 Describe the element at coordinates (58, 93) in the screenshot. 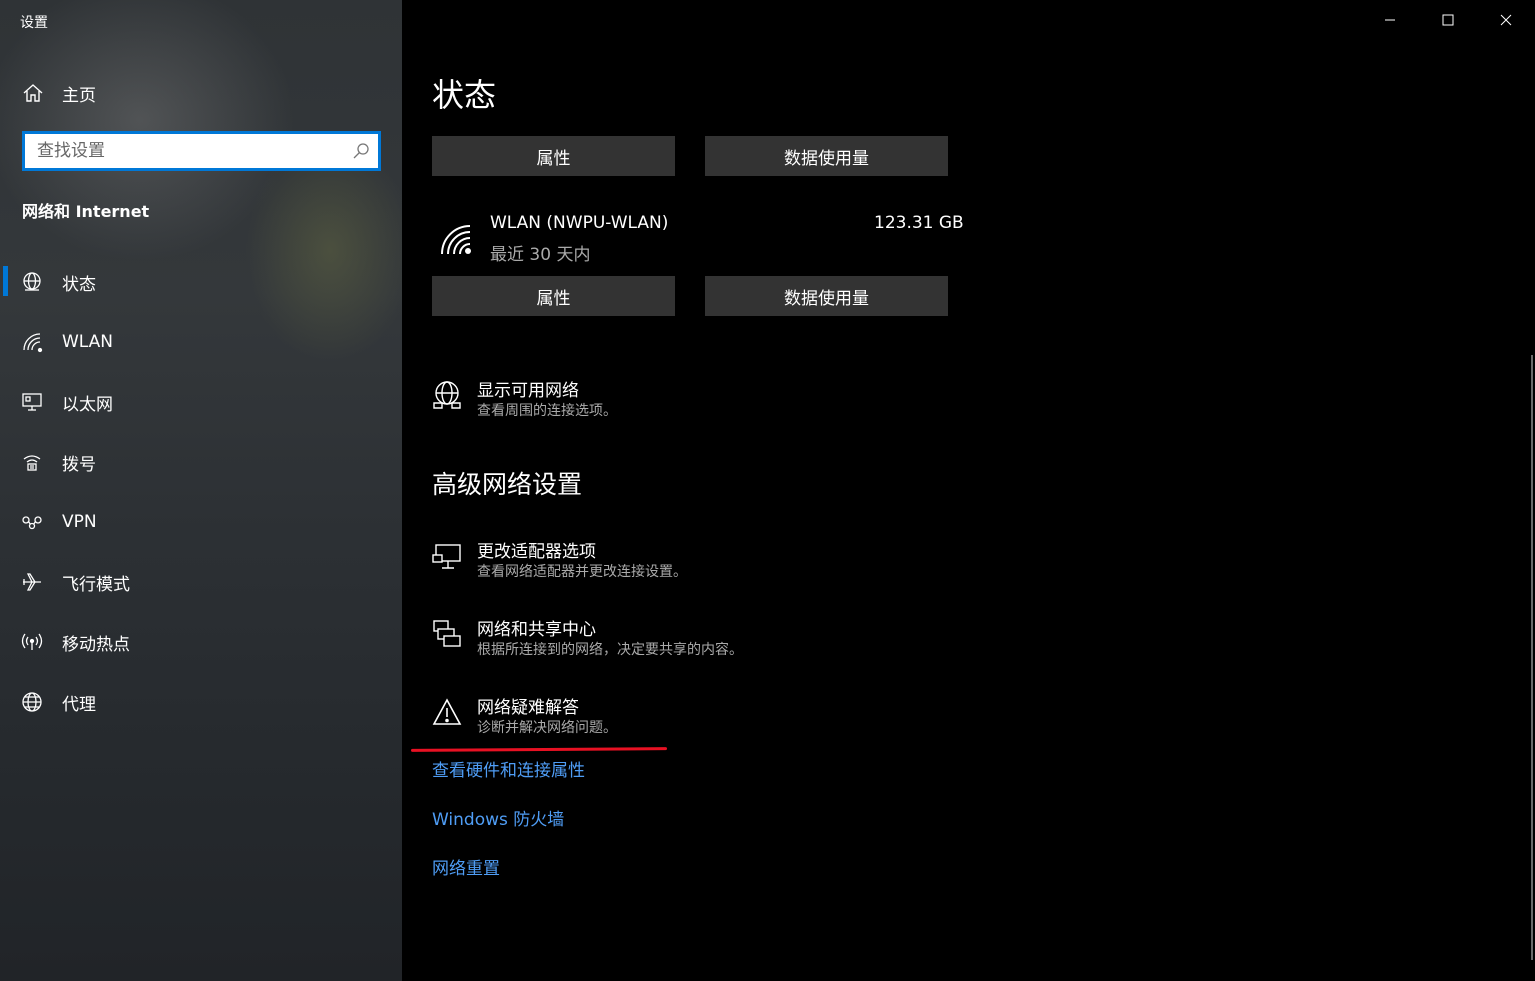

I see `home-nav-item: 主页` at that location.